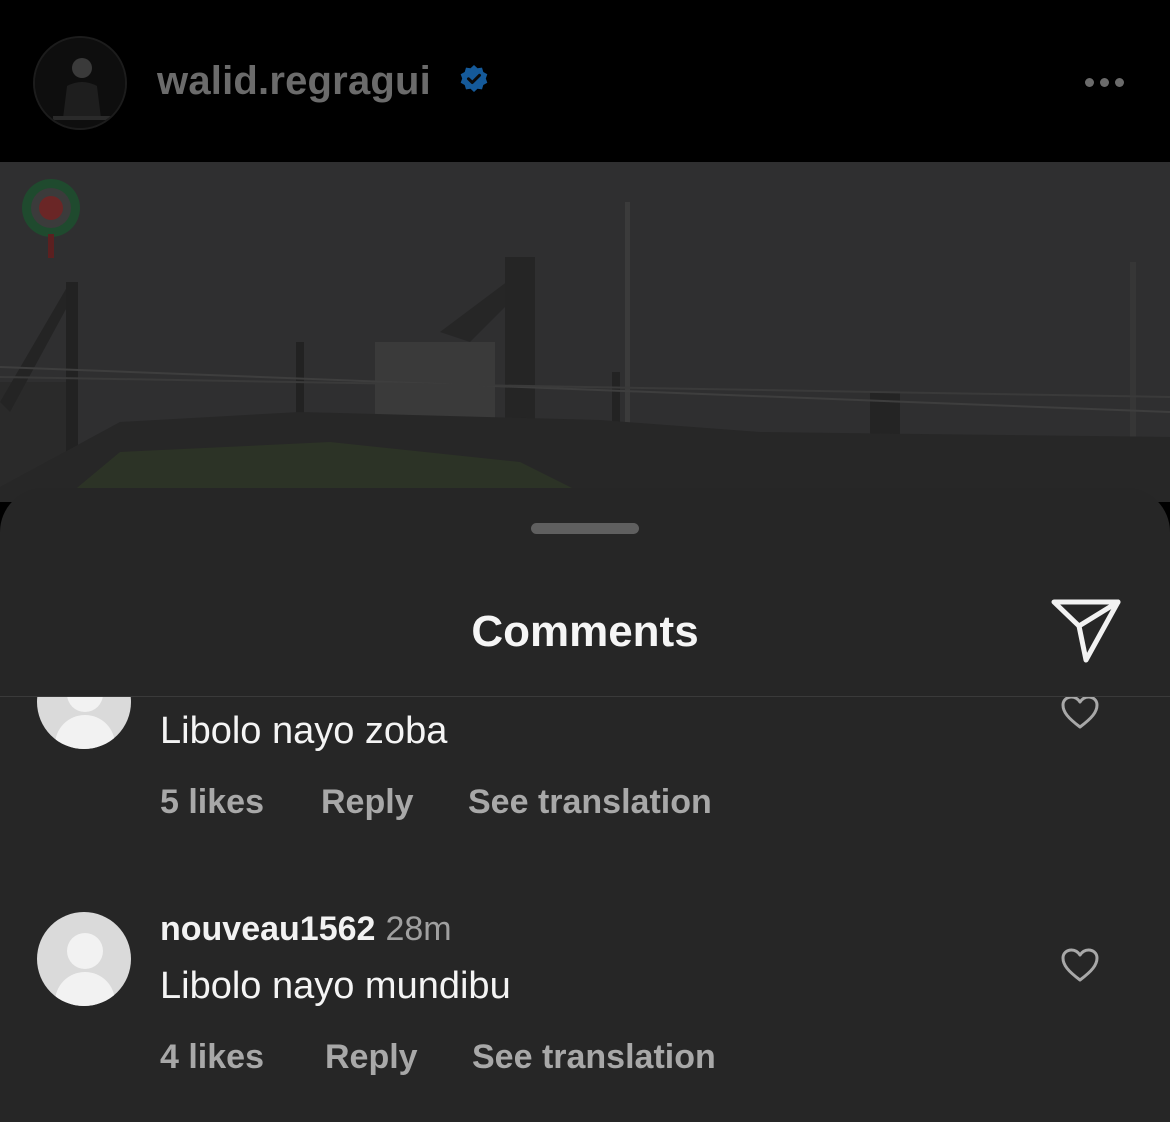 This screenshot has width=1170, height=1122. What do you see at coordinates (51, 218) in the screenshot?
I see `federation-crest-icon` at bounding box center [51, 218].